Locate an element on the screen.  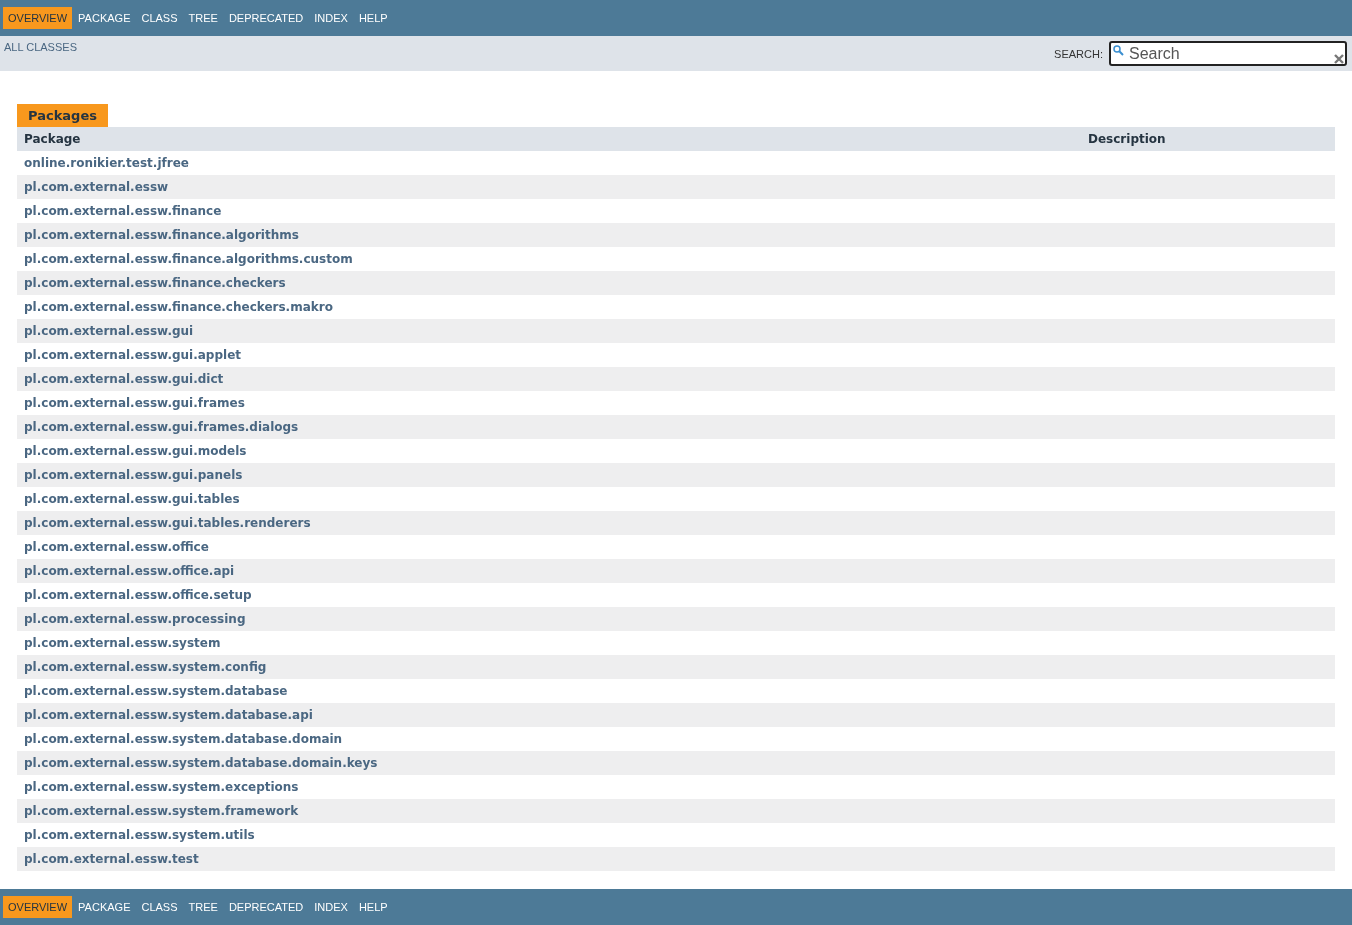
table-caption: Packages is located at coordinates (62, 115).